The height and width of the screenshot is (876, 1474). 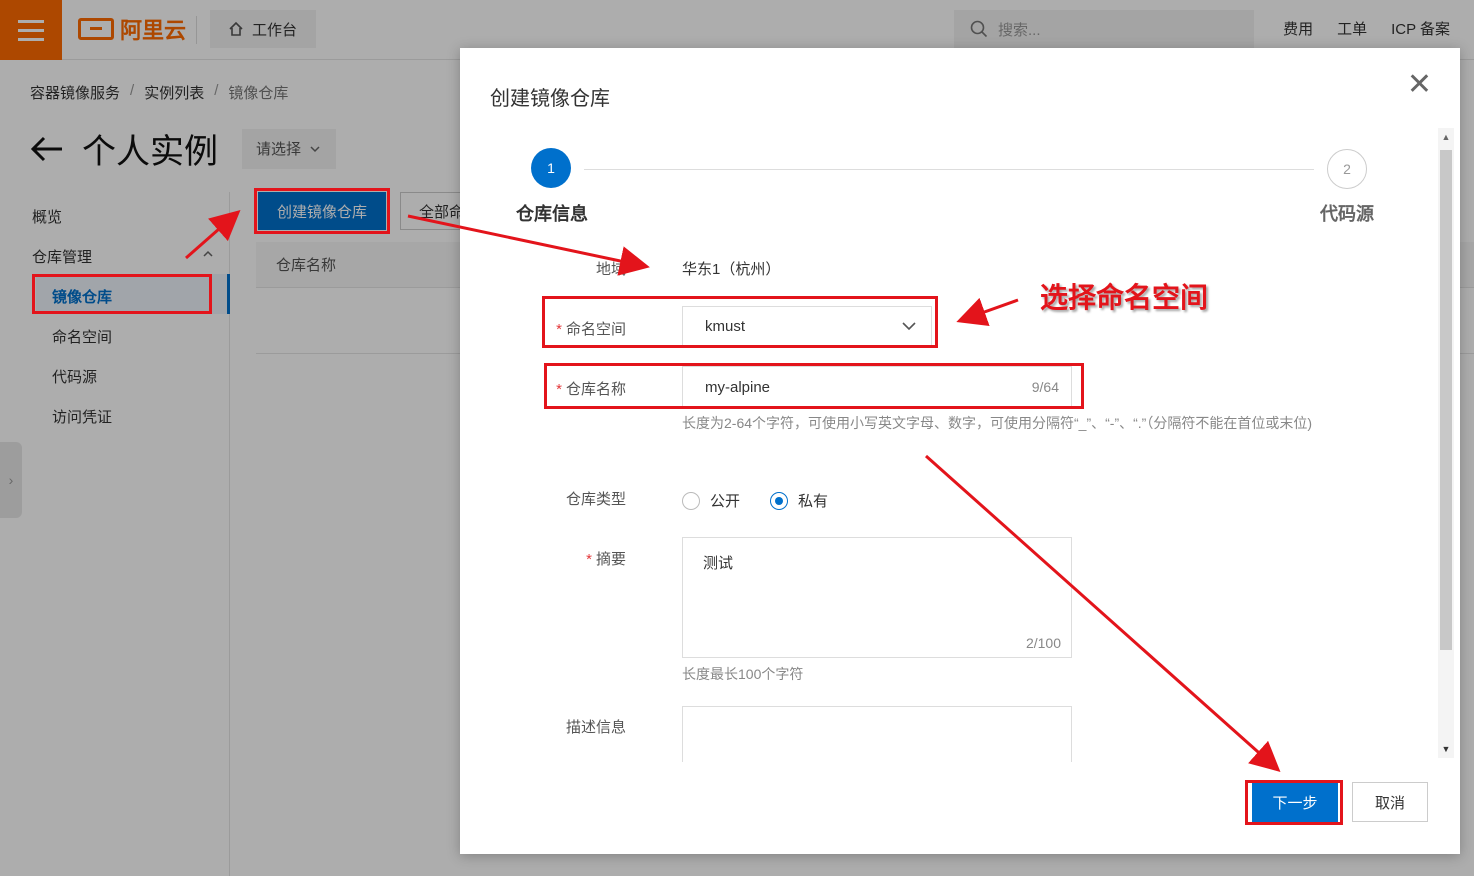 I want to click on description-textarea, so click(x=877, y=734).